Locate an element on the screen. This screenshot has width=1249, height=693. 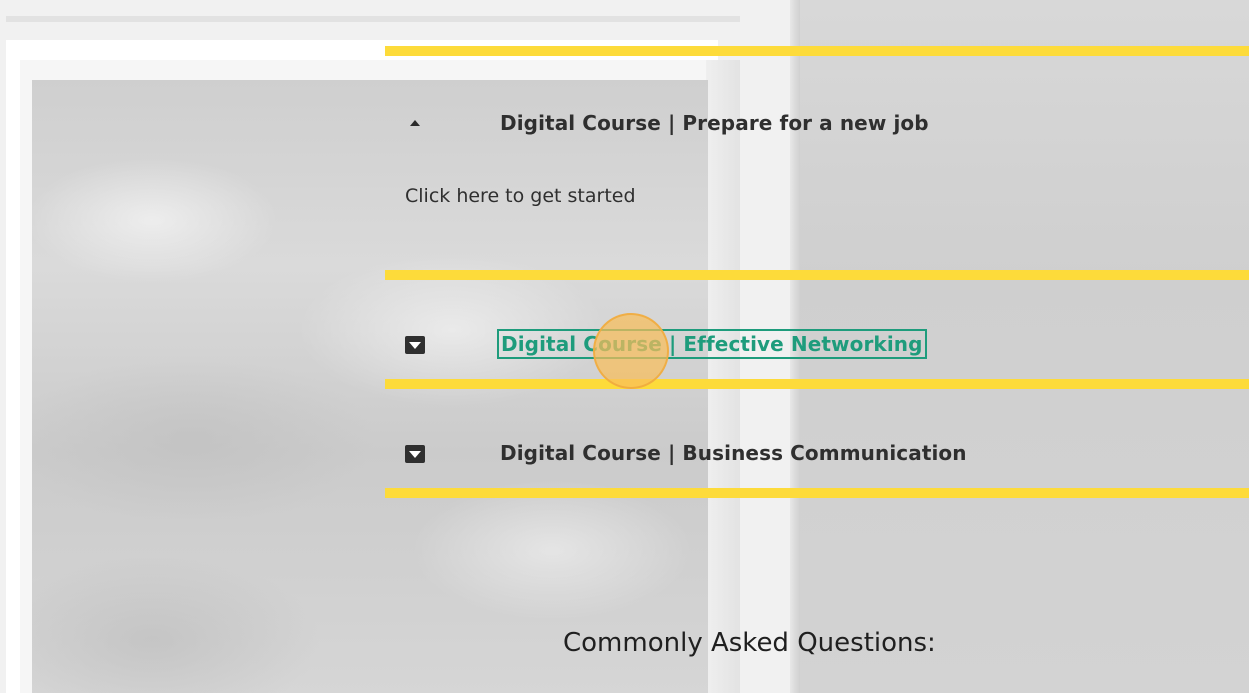
accordion-body-text: Click here to get started is located at coordinates (520, 196).